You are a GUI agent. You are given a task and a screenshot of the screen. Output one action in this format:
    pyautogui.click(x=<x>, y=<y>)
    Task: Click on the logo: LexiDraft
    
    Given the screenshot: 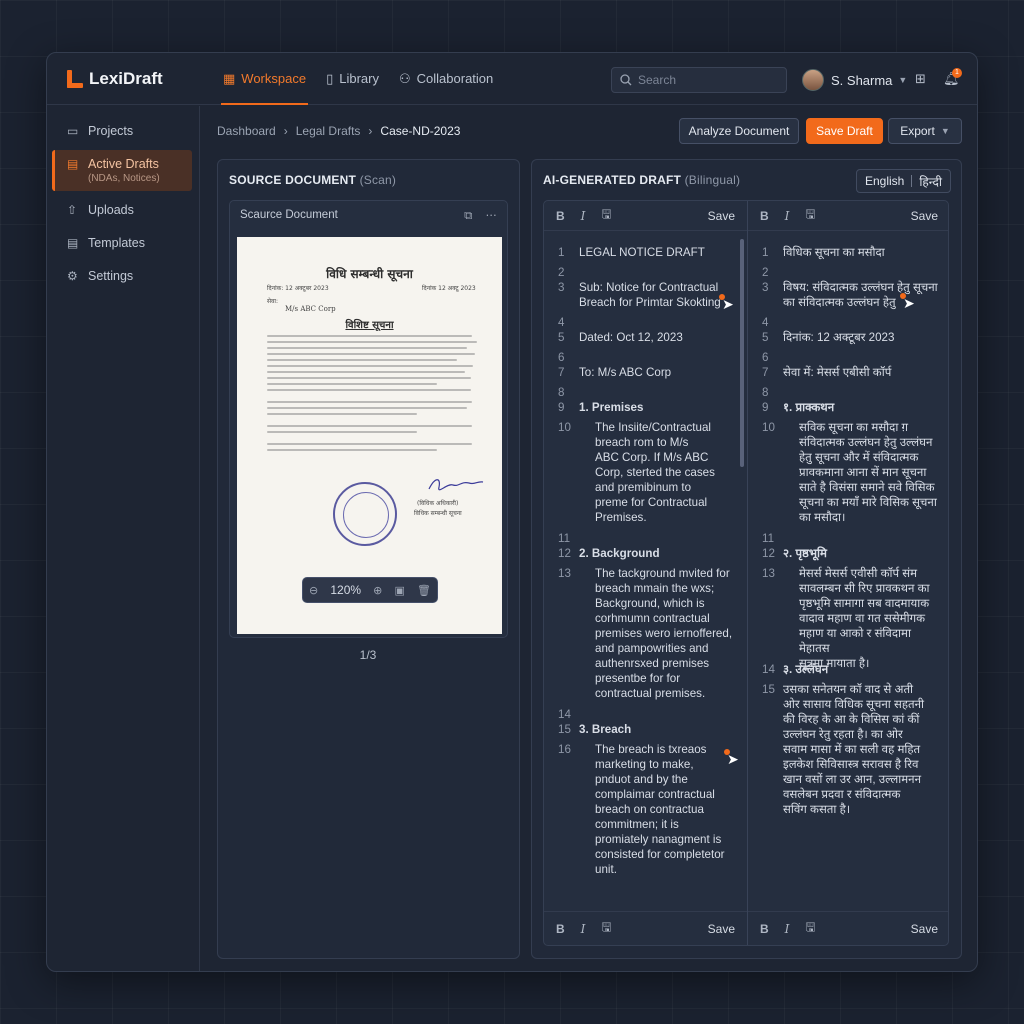 What is the action you would take?
    pyautogui.click(x=140, y=79)
    